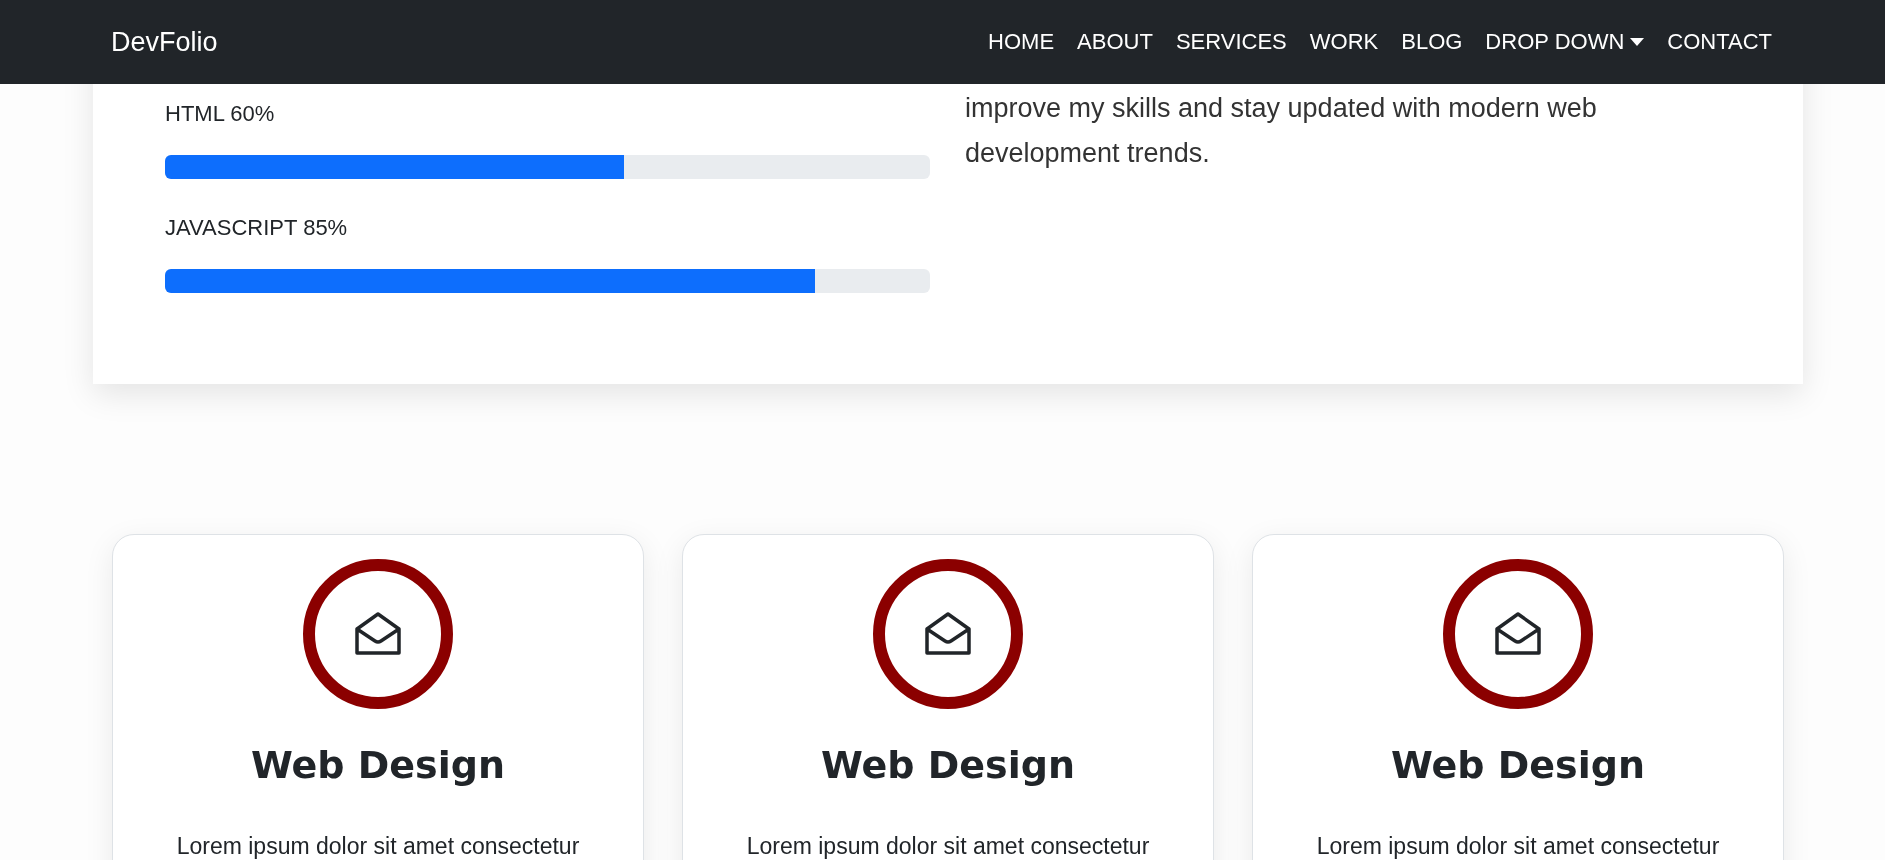 The width and height of the screenshot is (1885, 860). Describe the element at coordinates (1021, 42) in the screenshot. I see `nav-link: HOME` at that location.